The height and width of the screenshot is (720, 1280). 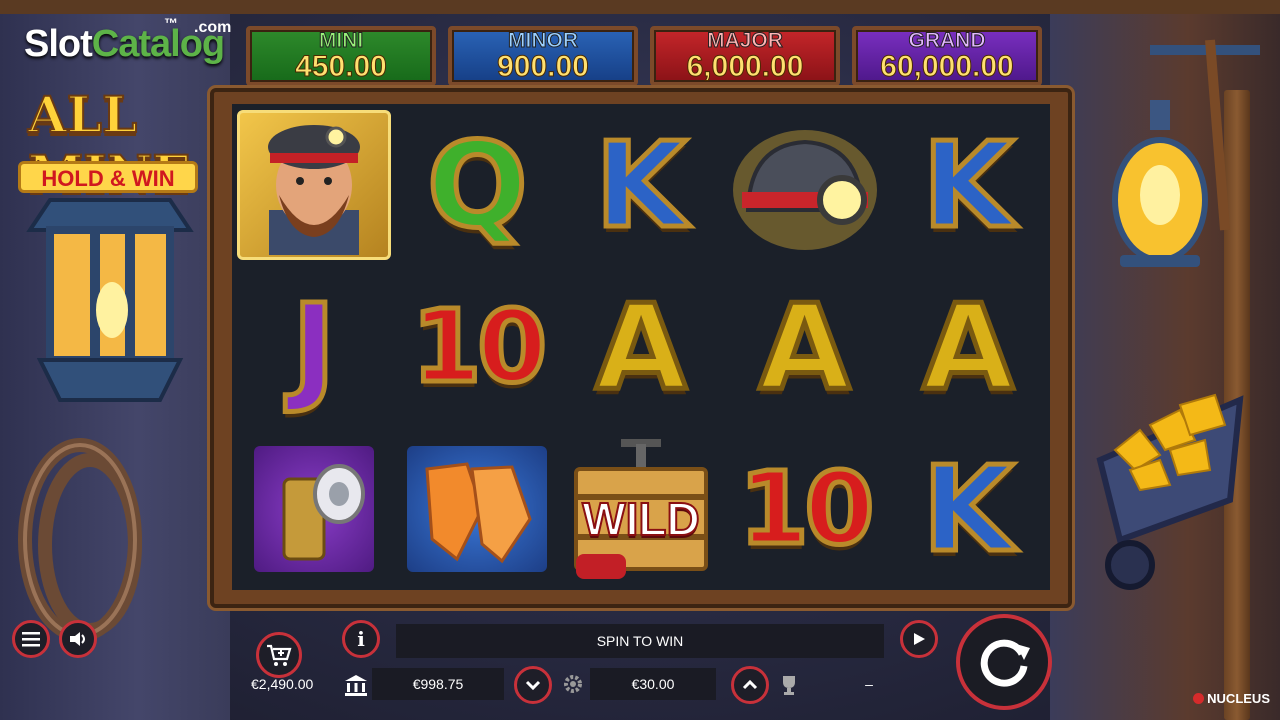 I want to click on reel-cell: Q, so click(x=478, y=185).